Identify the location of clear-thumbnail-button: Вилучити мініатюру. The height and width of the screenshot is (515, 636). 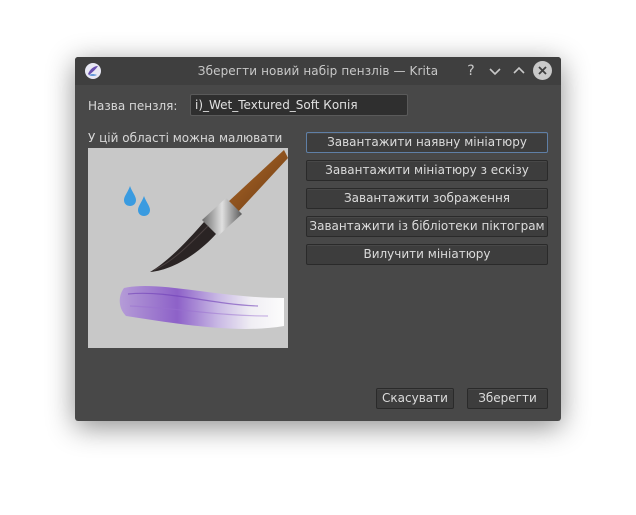
(427, 254).